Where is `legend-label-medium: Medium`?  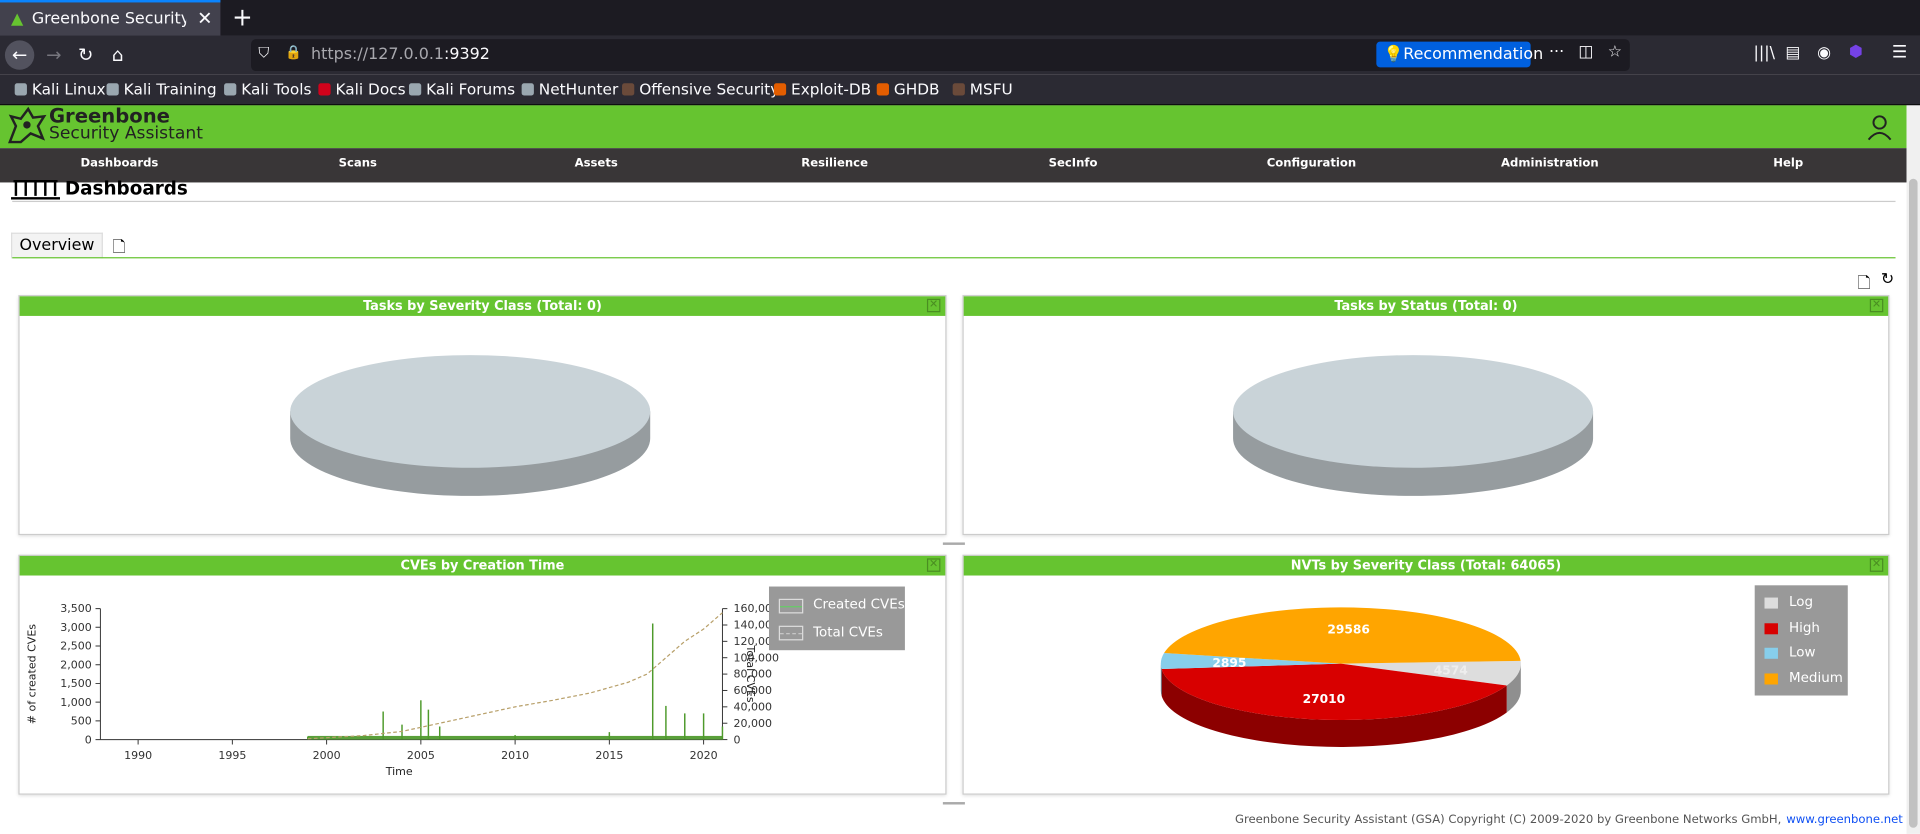
legend-label-medium: Medium is located at coordinates (1815, 677).